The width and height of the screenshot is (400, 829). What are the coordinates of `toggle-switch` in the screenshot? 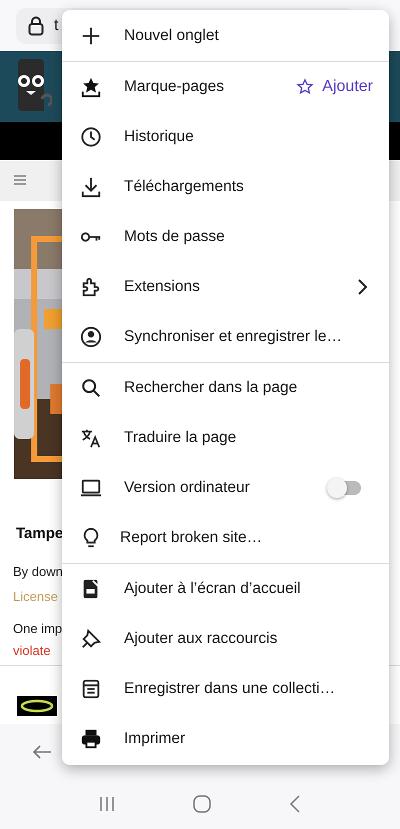 It's located at (345, 488).